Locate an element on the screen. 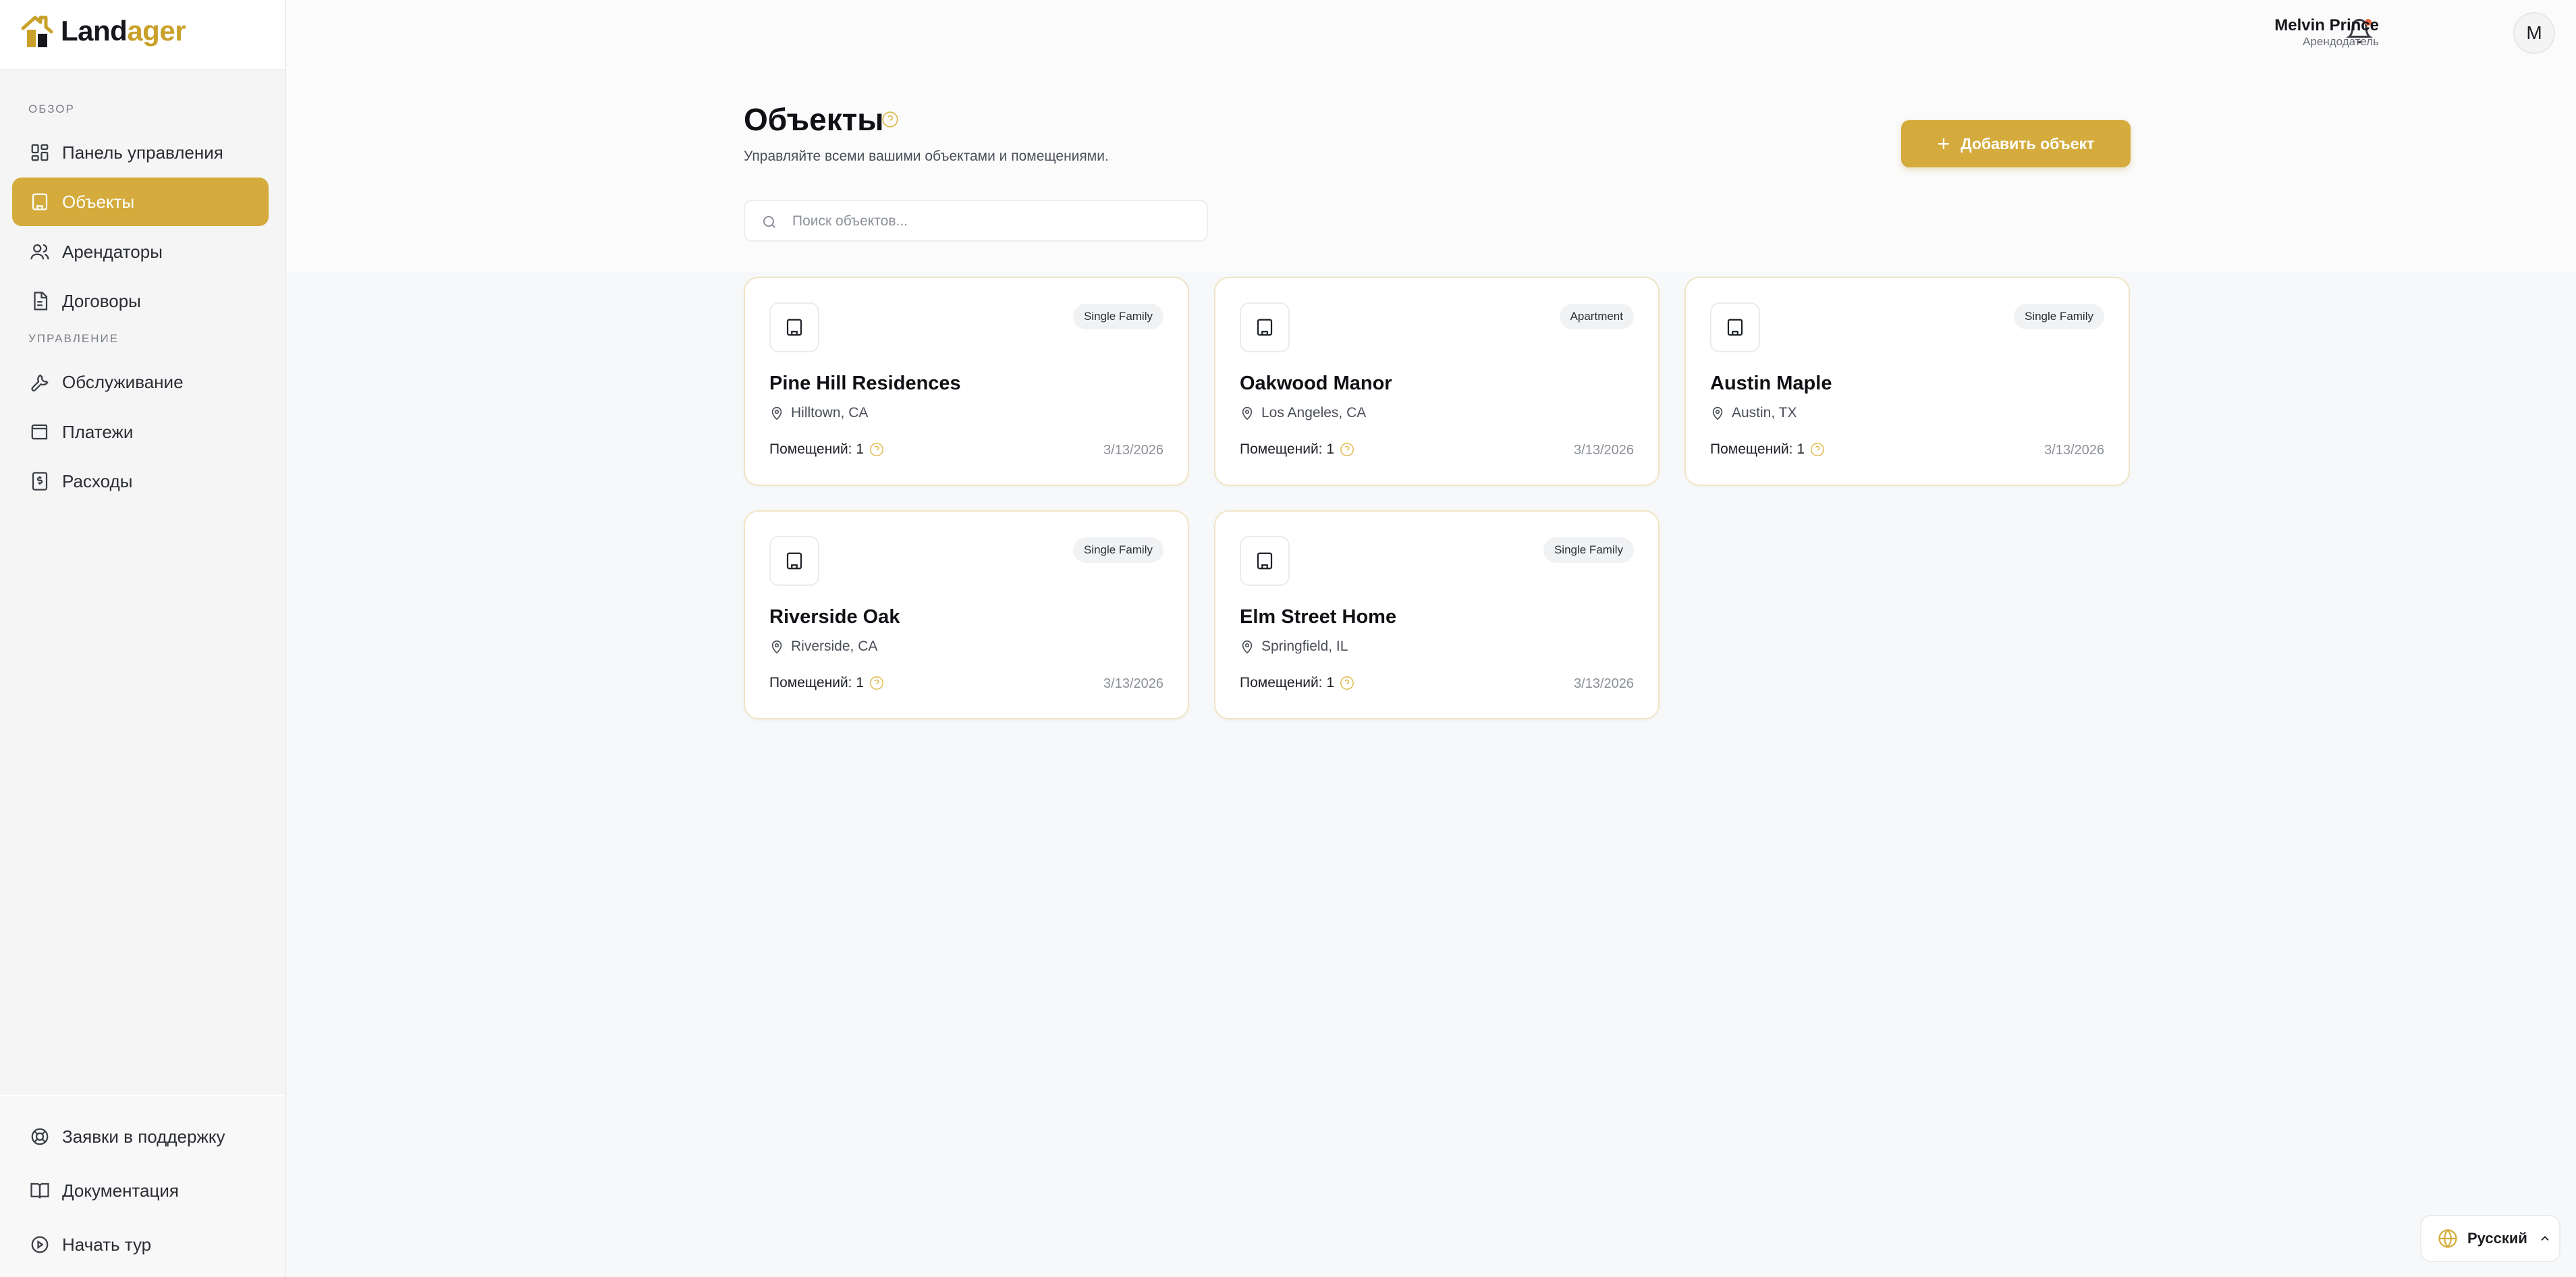  sidebar-item-maintenance: Обслуживание is located at coordinates (140, 382).